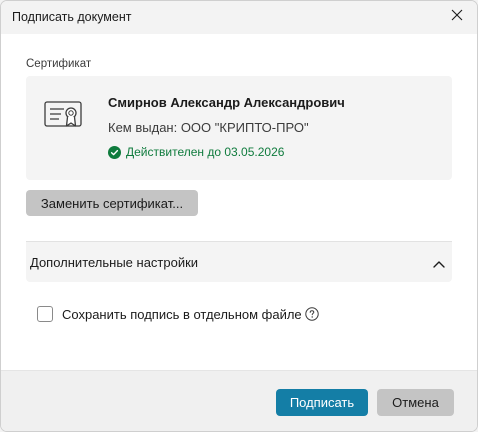  I want to click on certificate-owner-name: Смирнов Александр Александрович, so click(226, 102).